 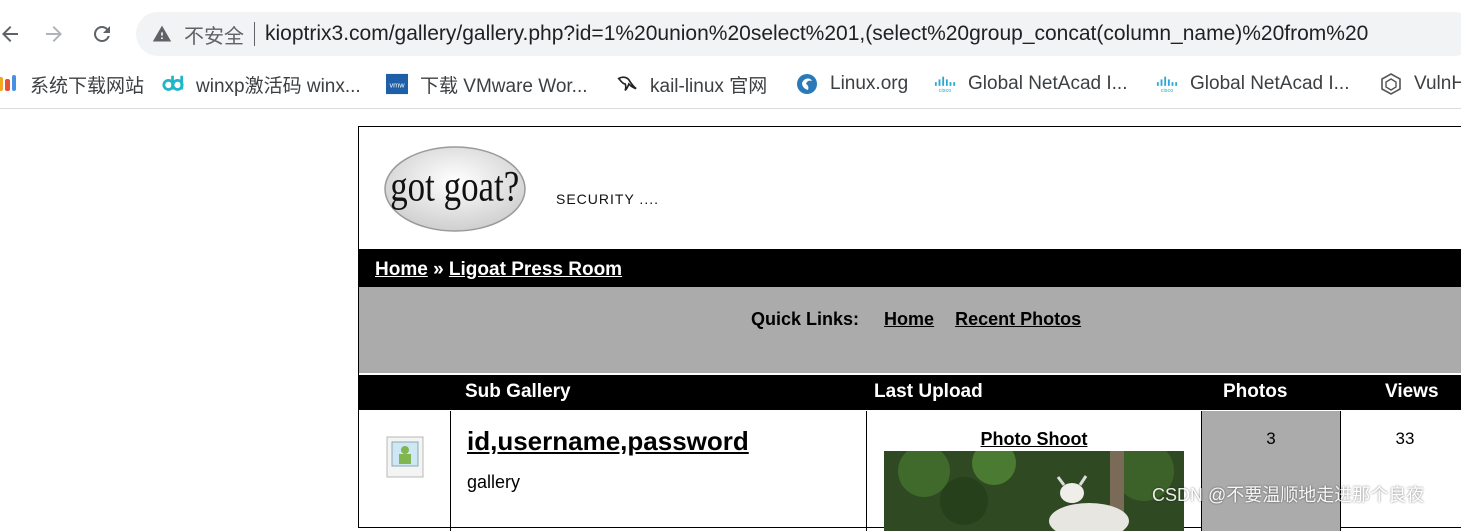 What do you see at coordinates (869, 83) in the screenshot?
I see `bookmark-label: Linux.org` at bounding box center [869, 83].